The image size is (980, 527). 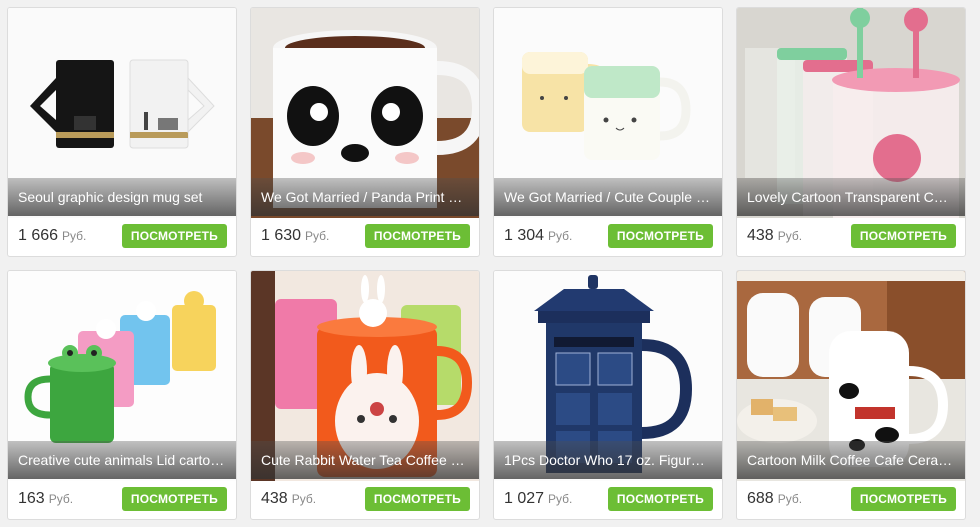 I want to click on price: 1 666 Руб., so click(x=52, y=236).